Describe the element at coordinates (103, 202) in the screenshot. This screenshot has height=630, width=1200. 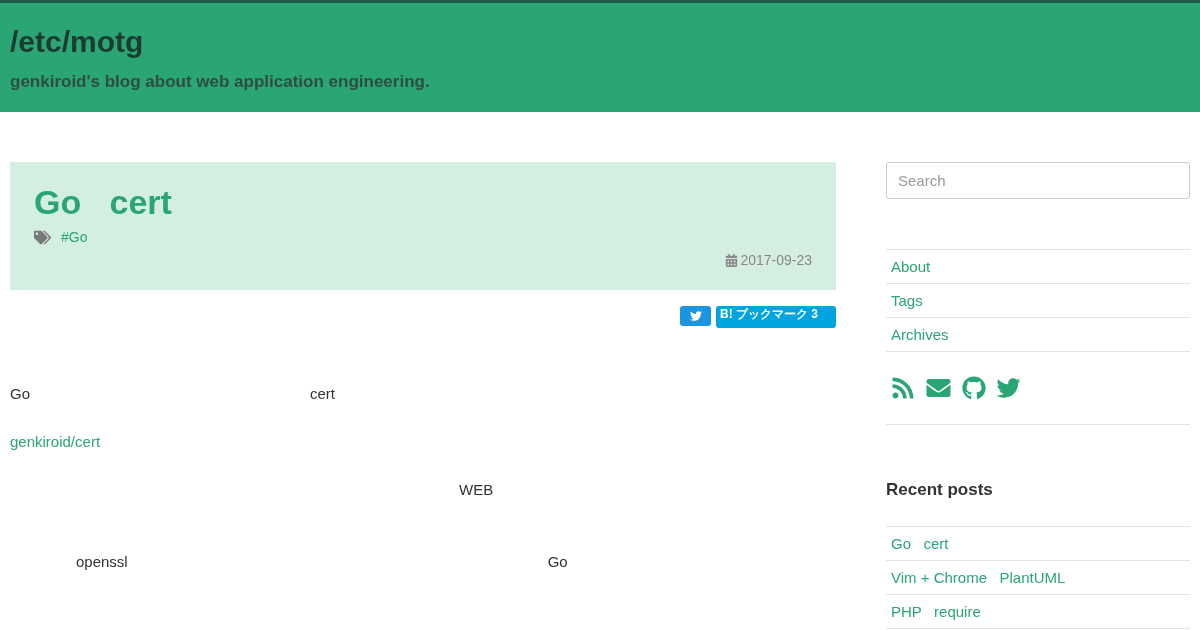
I see `post-title: Go cert` at that location.